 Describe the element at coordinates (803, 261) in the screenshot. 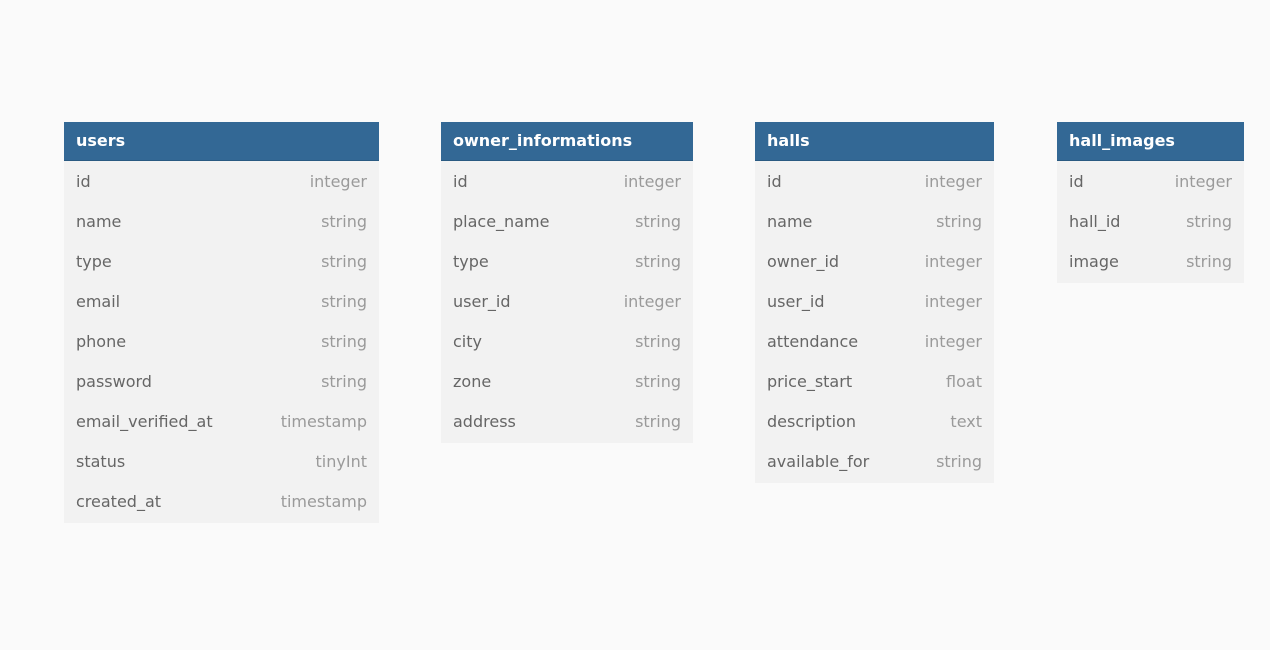

I see `column-name: owner_id` at that location.